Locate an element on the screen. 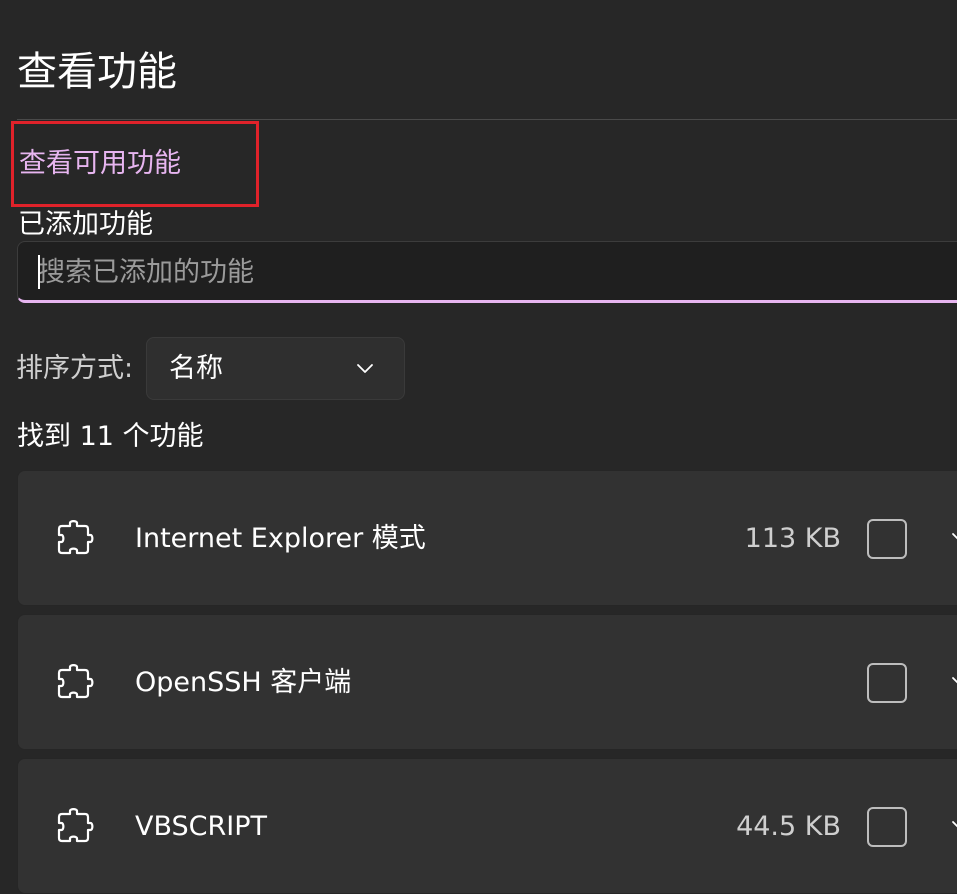  added-features-label: 已添加功能 is located at coordinates (85, 224).